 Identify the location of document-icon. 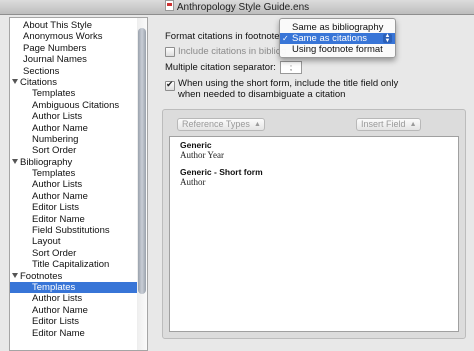
(169, 5).